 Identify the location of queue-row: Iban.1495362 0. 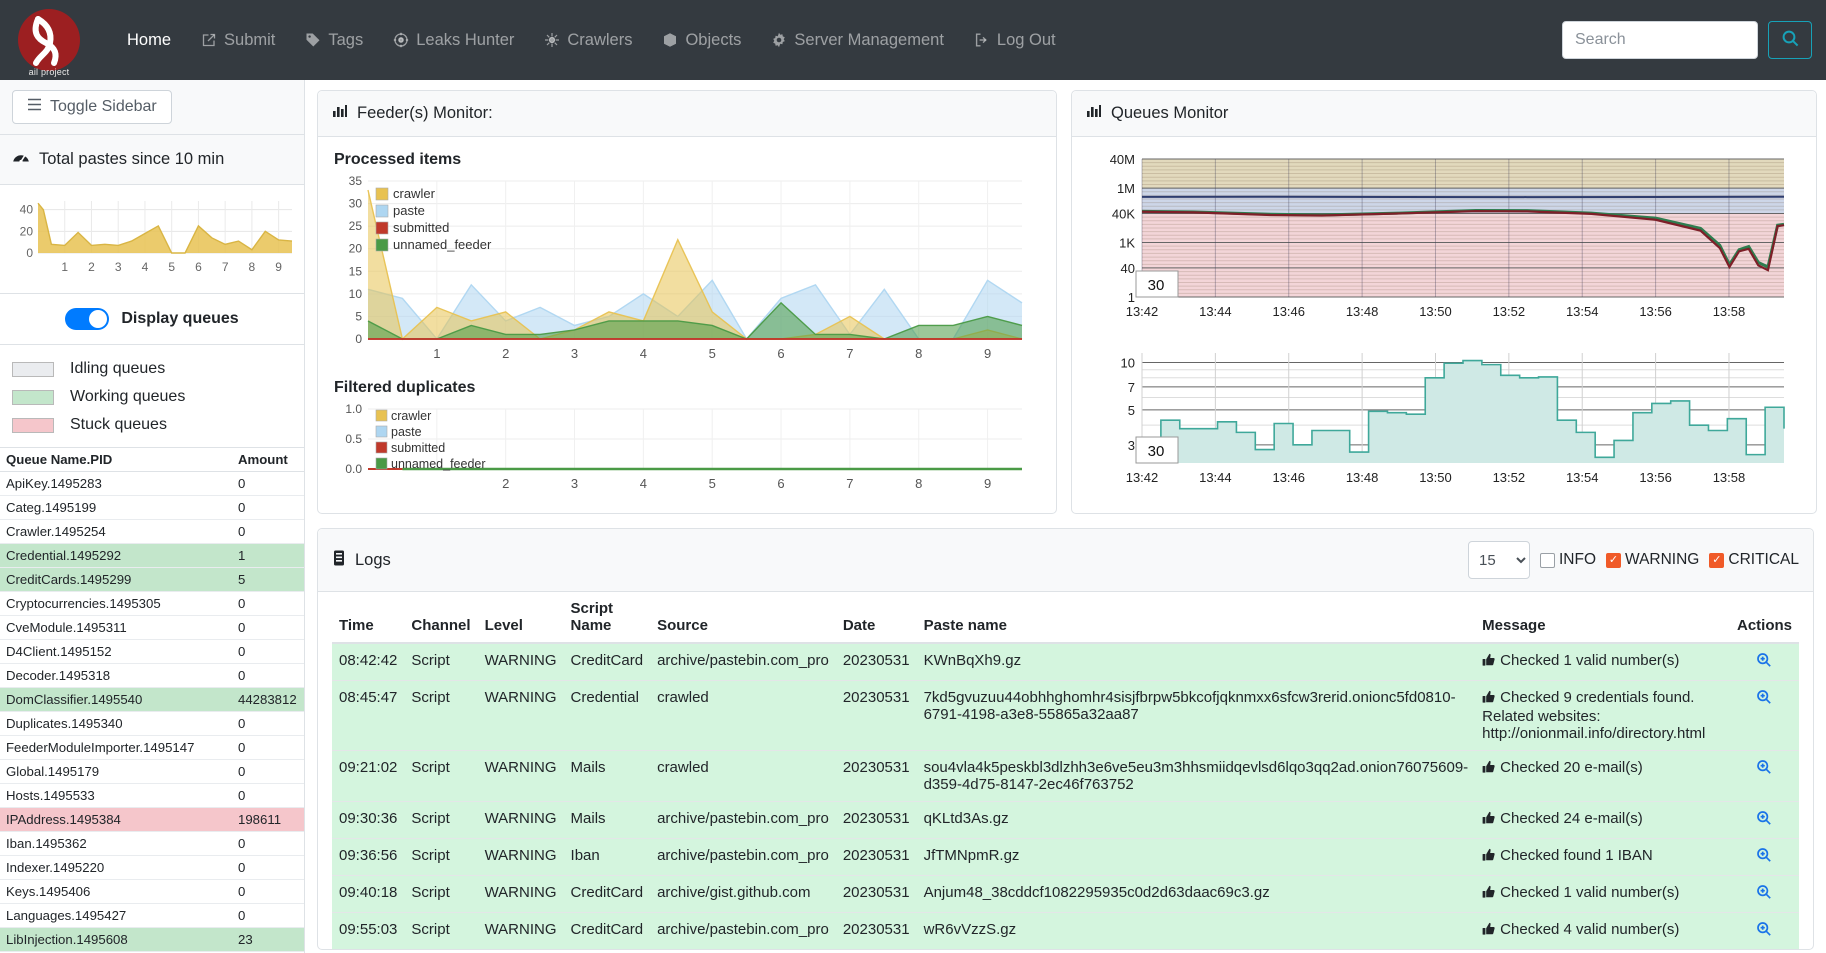
(152, 843).